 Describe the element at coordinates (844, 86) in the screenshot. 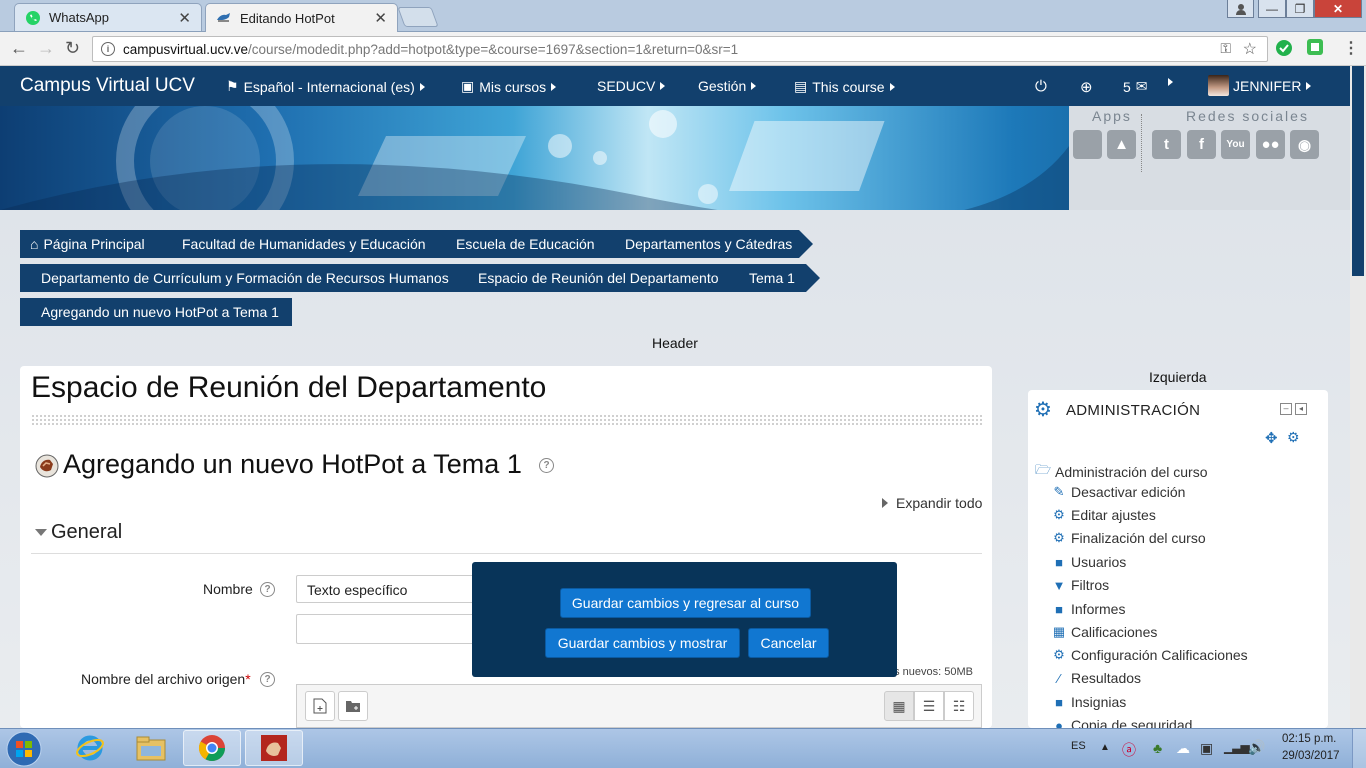

I see `menu-this-course: ▤ This course` at that location.